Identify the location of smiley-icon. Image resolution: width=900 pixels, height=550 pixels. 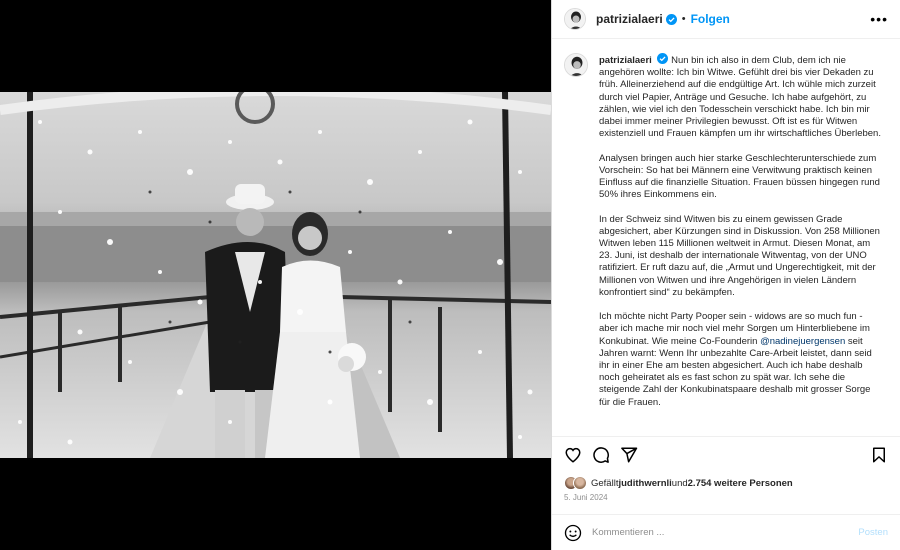
(573, 533).